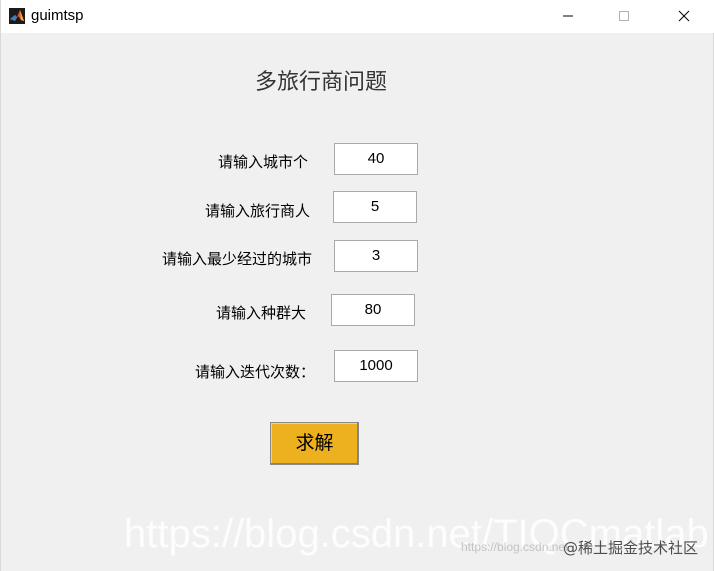 This screenshot has height=571, width=714. What do you see at coordinates (236, 259) in the screenshot?
I see `min-cities-label: 请输入最少经过的城市` at bounding box center [236, 259].